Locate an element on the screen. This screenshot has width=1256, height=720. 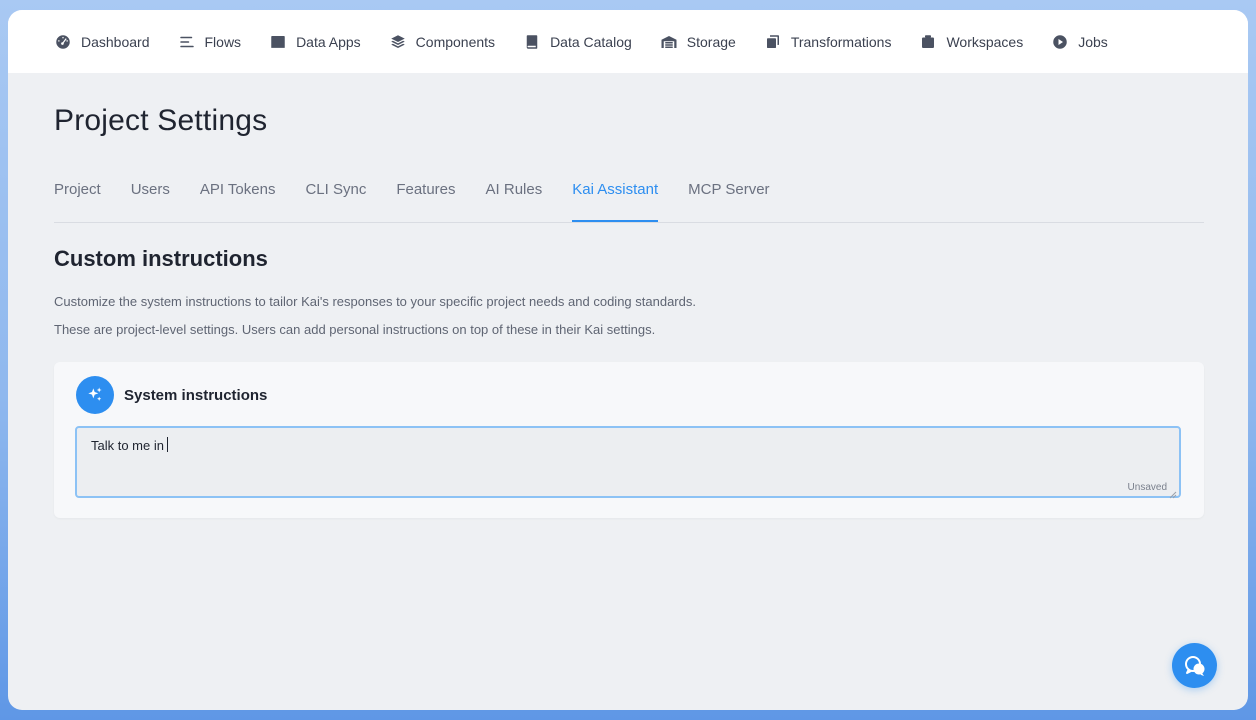
nav-item-label: Workspaces is located at coordinates (985, 41).